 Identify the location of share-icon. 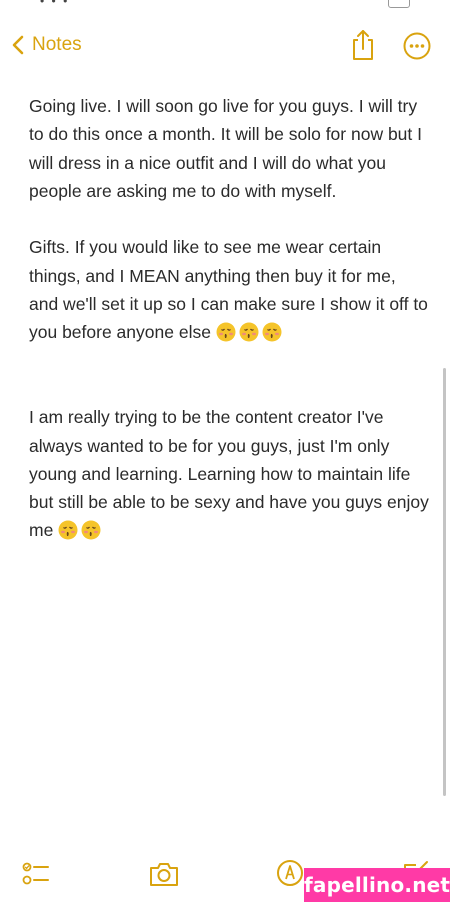
(363, 45).